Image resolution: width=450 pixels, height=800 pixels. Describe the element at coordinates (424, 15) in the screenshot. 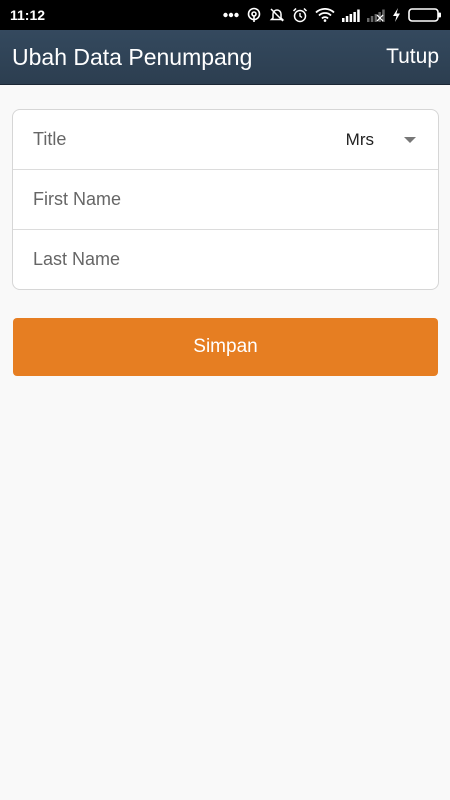

I see `battery-icon` at that location.